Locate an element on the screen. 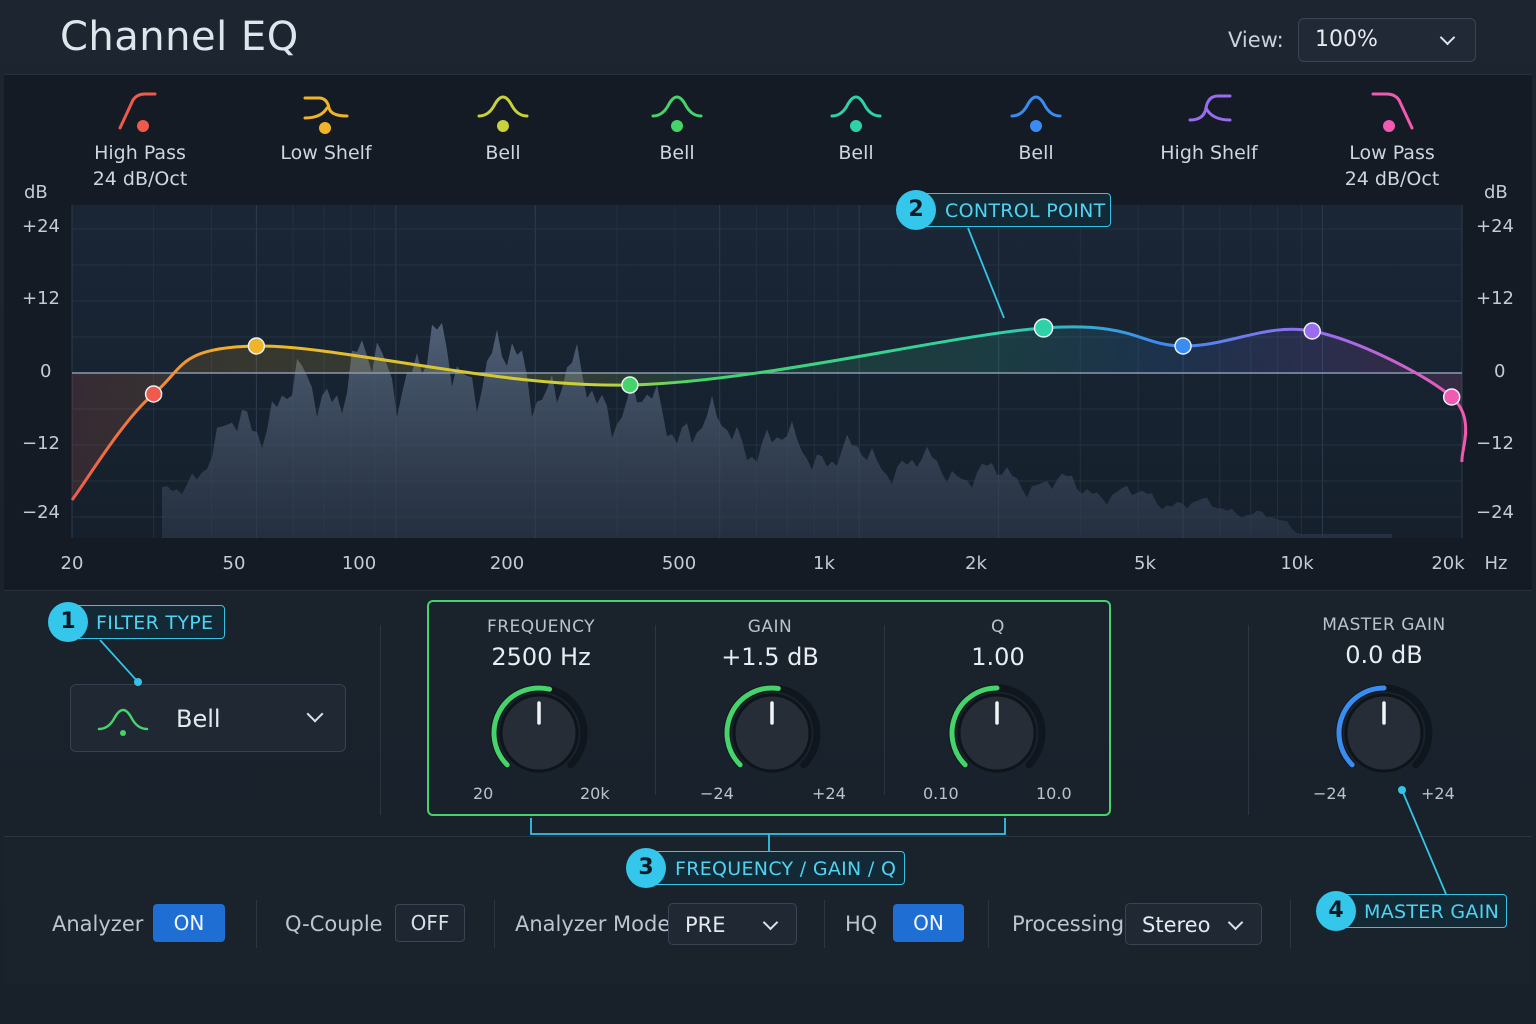 This screenshot has width=1536, height=1024. callout-number: 2 is located at coordinates (916, 210).